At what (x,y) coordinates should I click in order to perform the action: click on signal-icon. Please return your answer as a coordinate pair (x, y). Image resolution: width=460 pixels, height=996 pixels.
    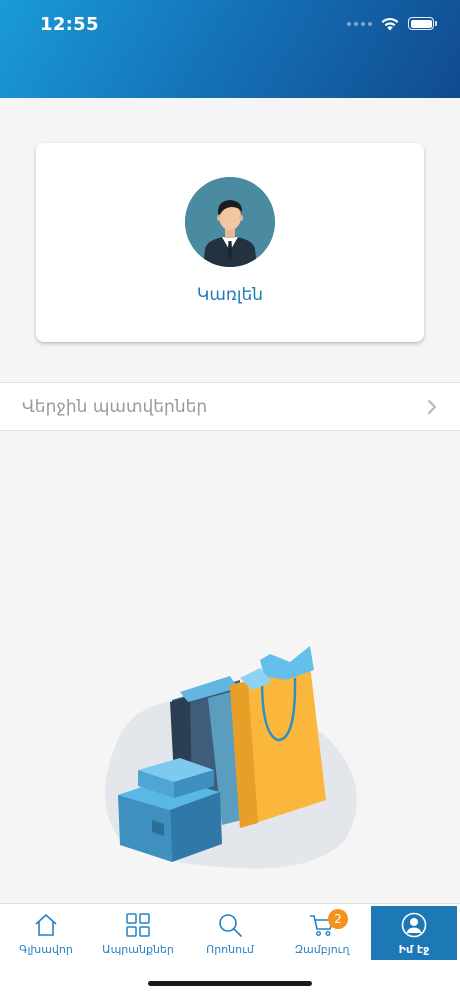
    Looking at the image, I should click on (359, 23).